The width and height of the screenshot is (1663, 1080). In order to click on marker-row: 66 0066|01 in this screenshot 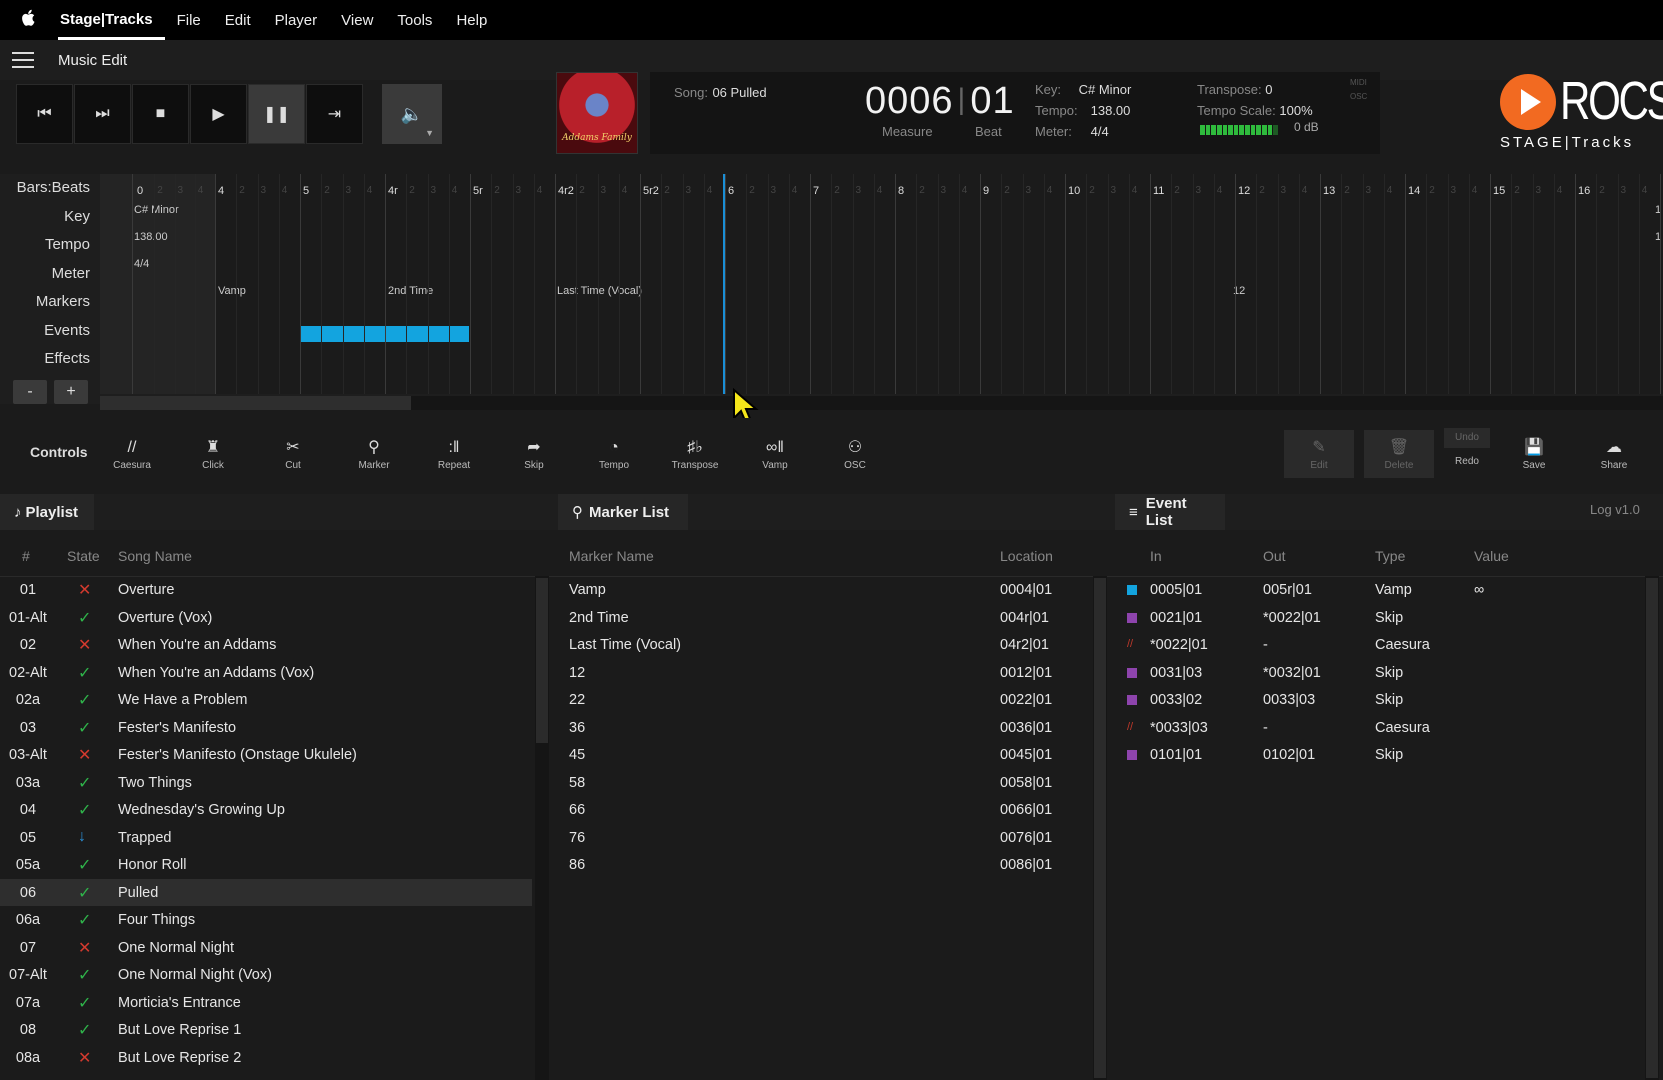, I will do `click(824, 810)`.